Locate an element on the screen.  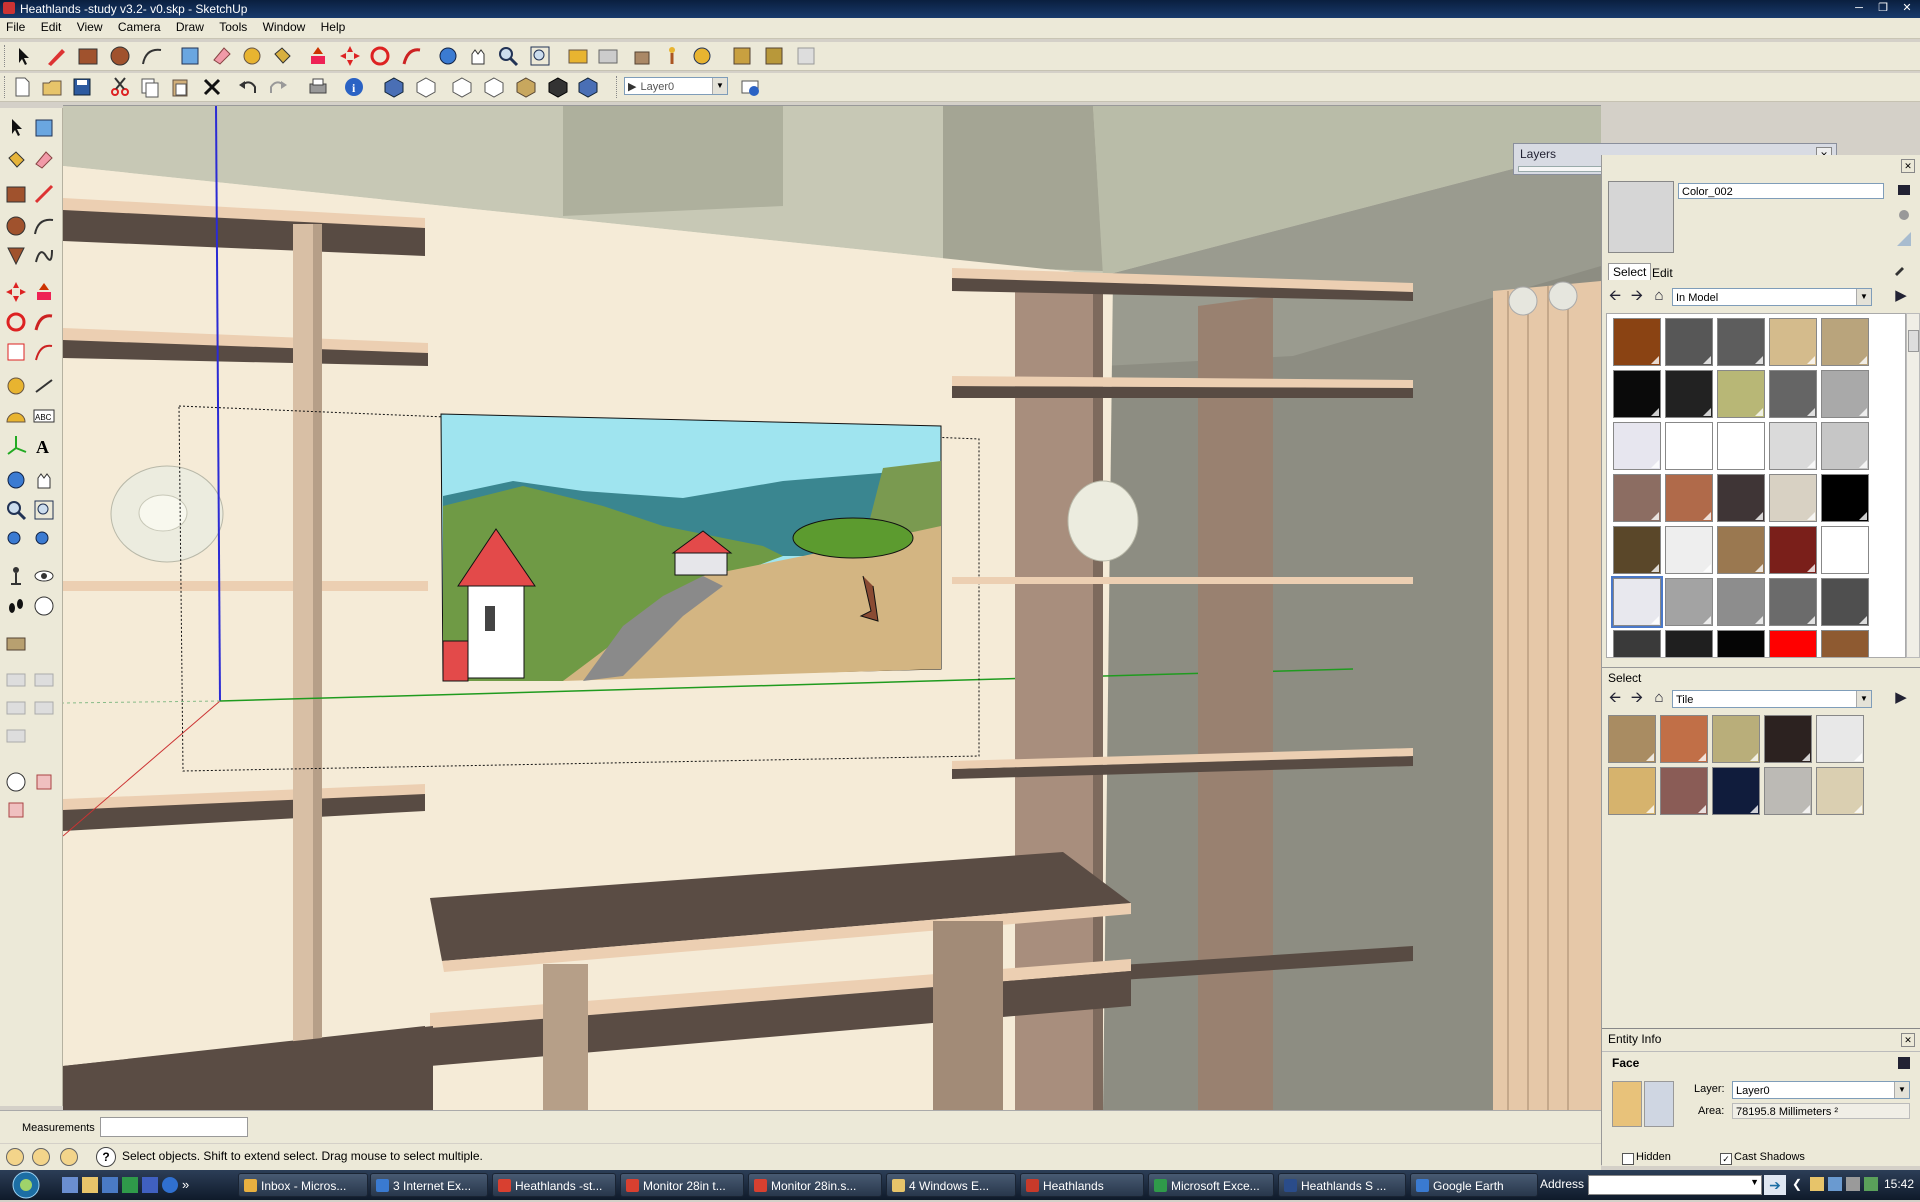
tape-measure-icon is located at coordinates (252, 56).